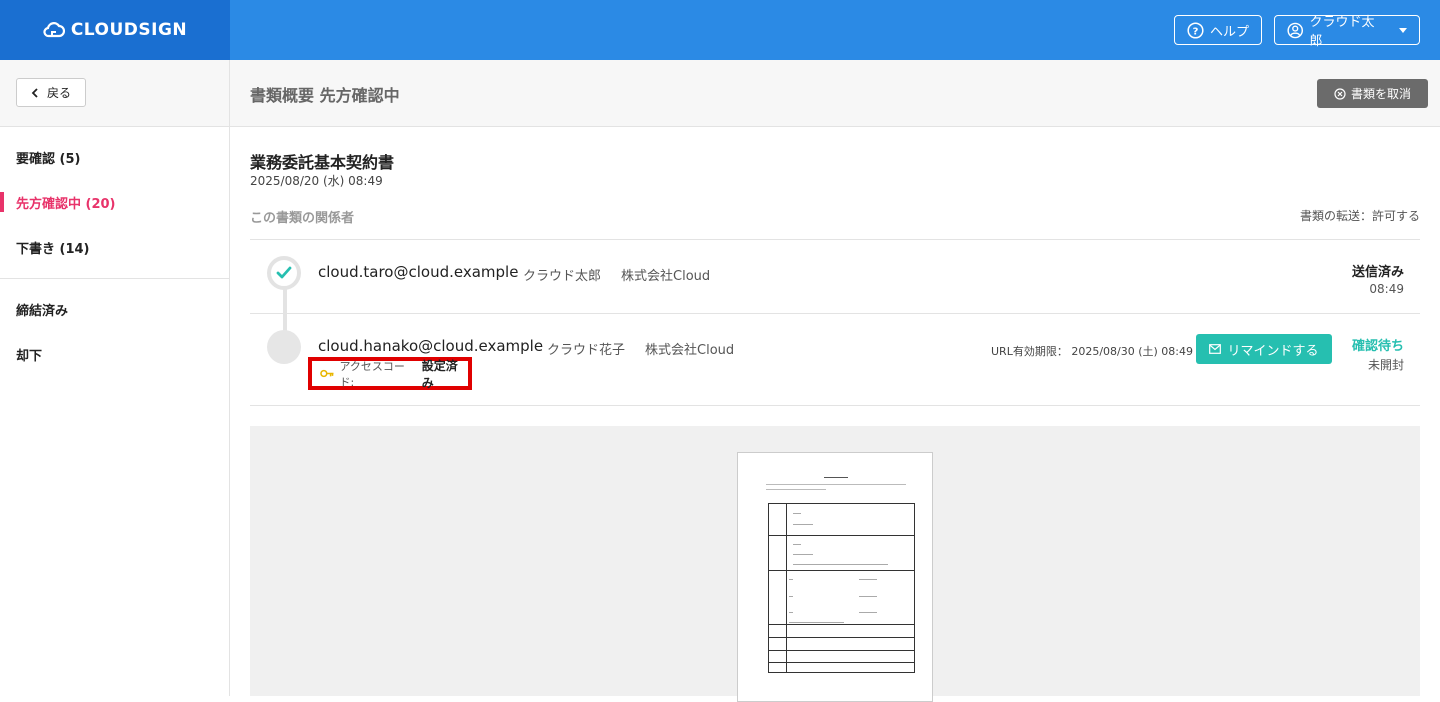 Image resolution: width=1440 pixels, height=702 pixels. Describe the element at coordinates (34, 92) in the screenshot. I see `chevron-left-icon` at that location.